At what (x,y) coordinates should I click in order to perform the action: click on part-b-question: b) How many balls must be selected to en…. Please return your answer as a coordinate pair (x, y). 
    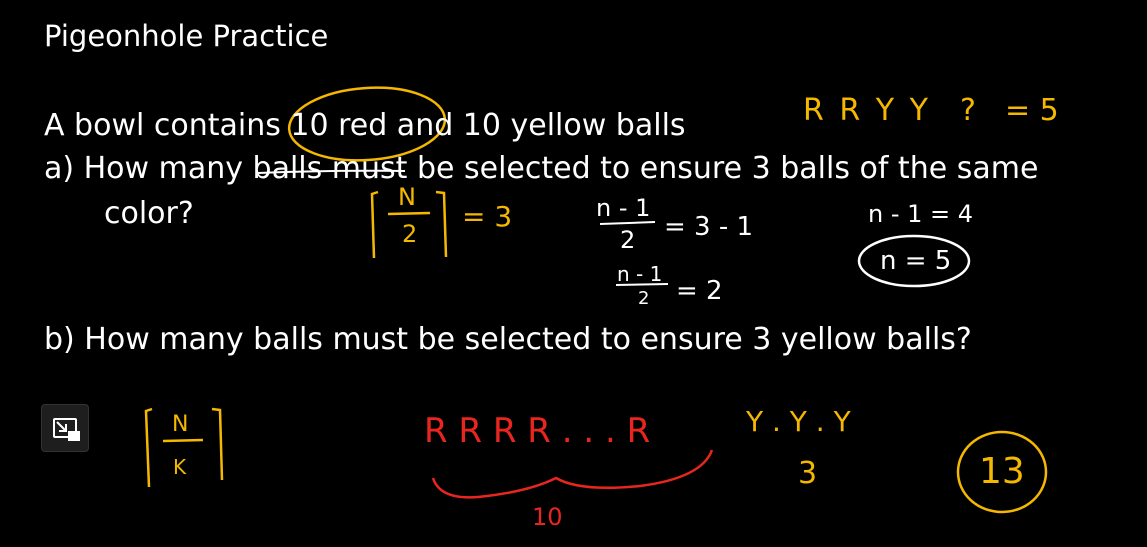
    Looking at the image, I should click on (508, 339).